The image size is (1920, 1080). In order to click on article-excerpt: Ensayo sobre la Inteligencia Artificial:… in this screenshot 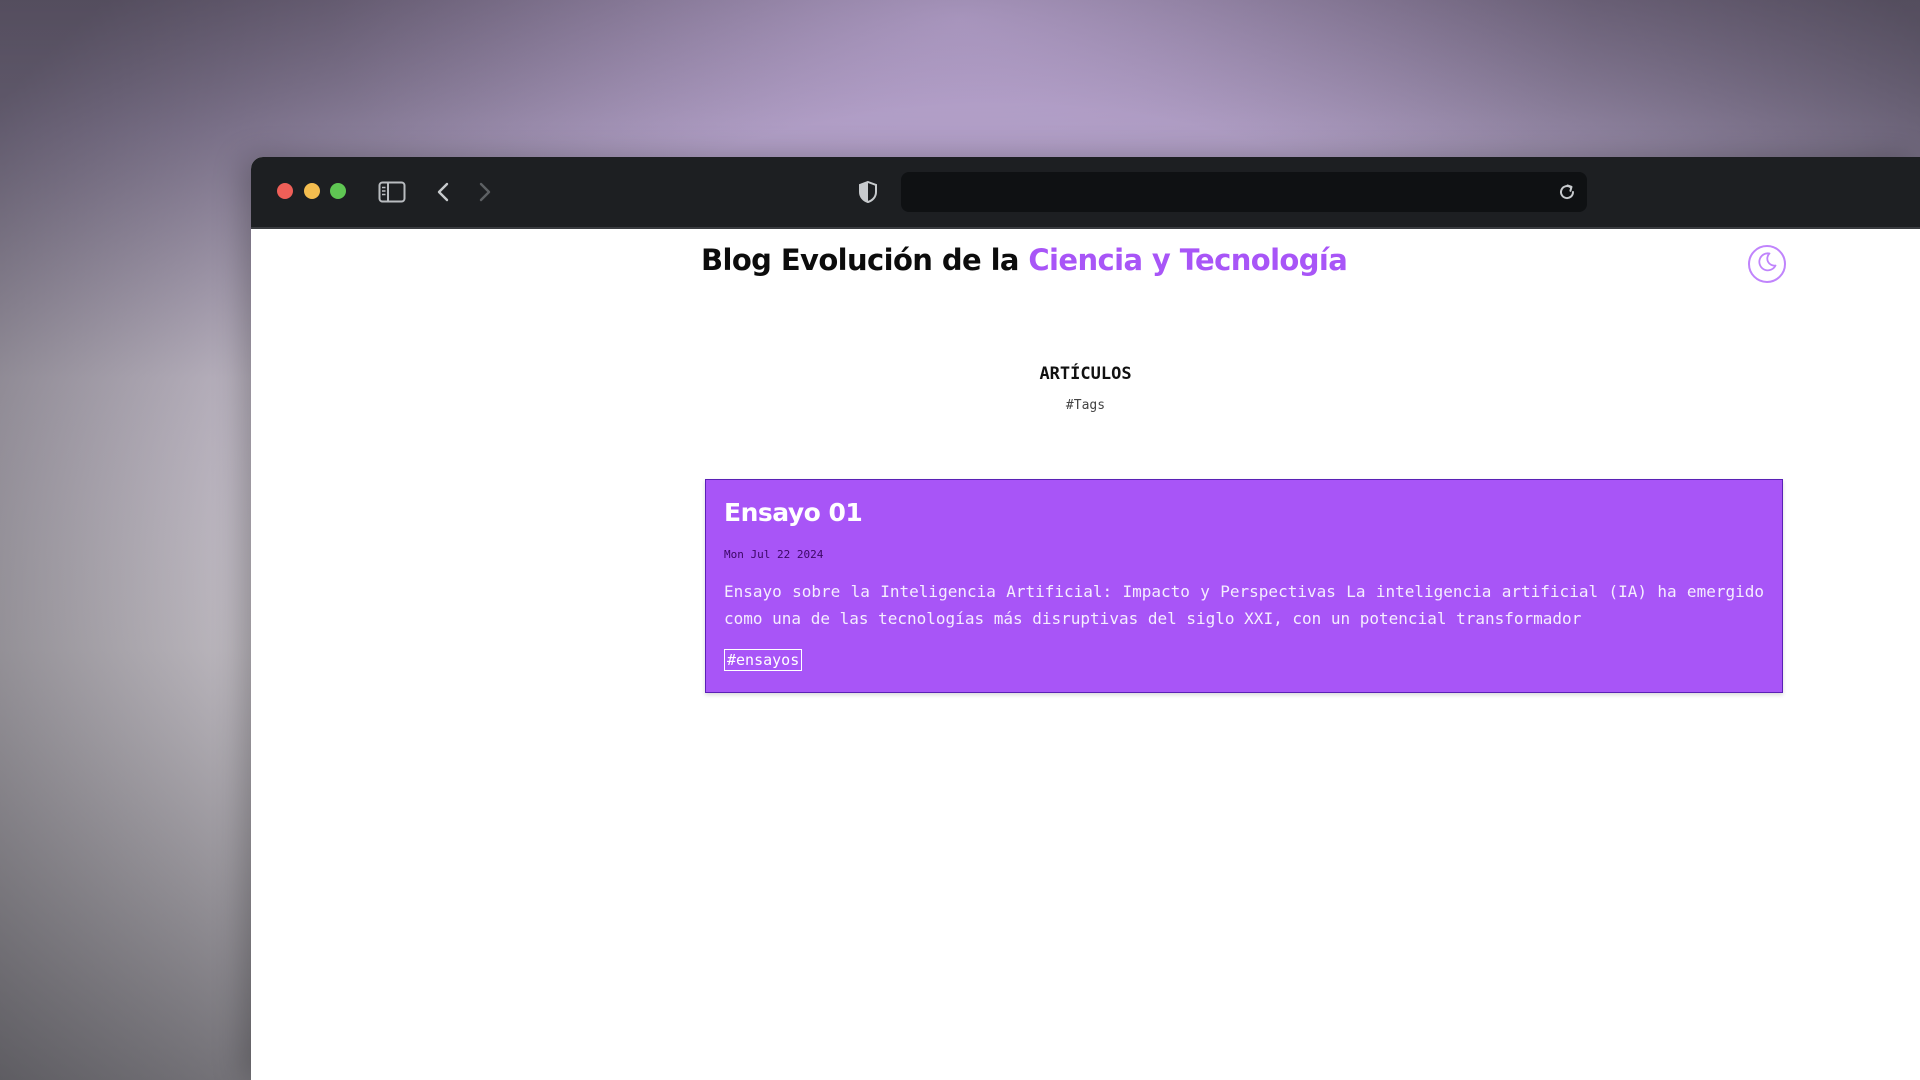, I will do `click(1244, 605)`.